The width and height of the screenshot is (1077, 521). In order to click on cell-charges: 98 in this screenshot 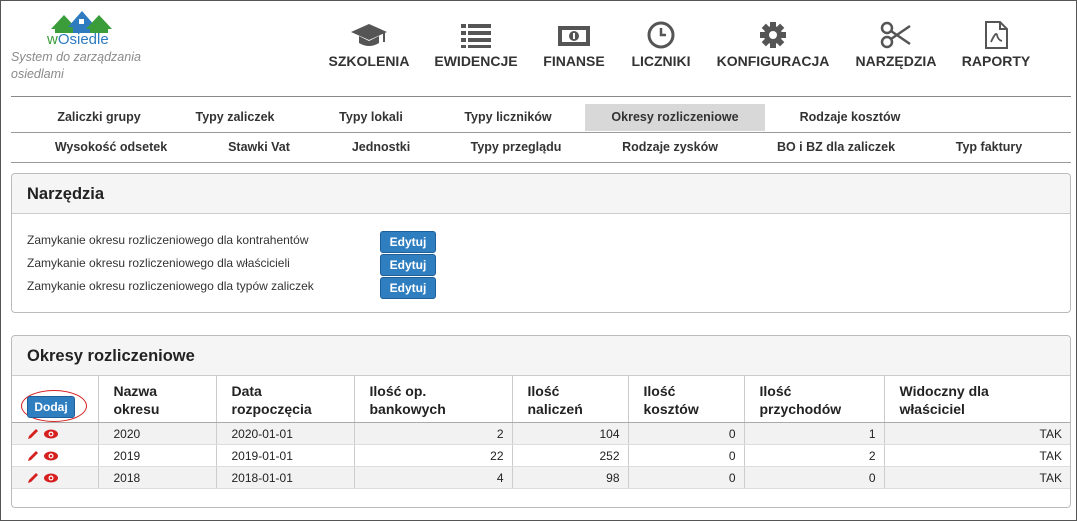, I will do `click(570, 477)`.